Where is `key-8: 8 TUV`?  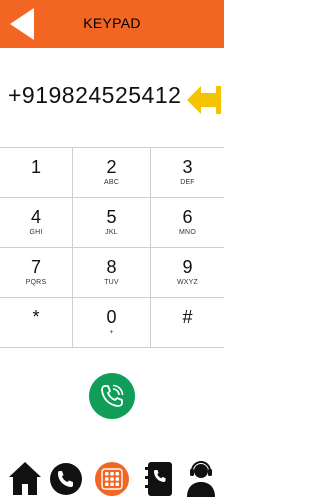
key-8: 8 TUV is located at coordinates (112, 273).